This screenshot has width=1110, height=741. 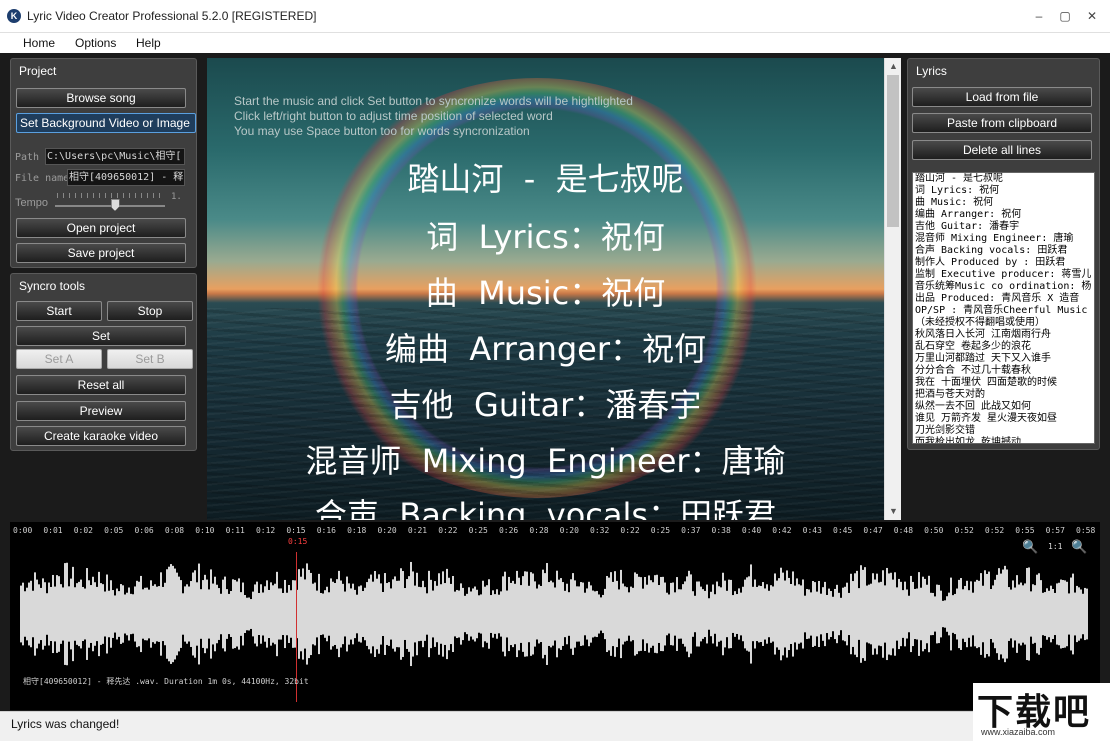 I want to click on reset-all-button: Reset all, so click(x=101, y=385).